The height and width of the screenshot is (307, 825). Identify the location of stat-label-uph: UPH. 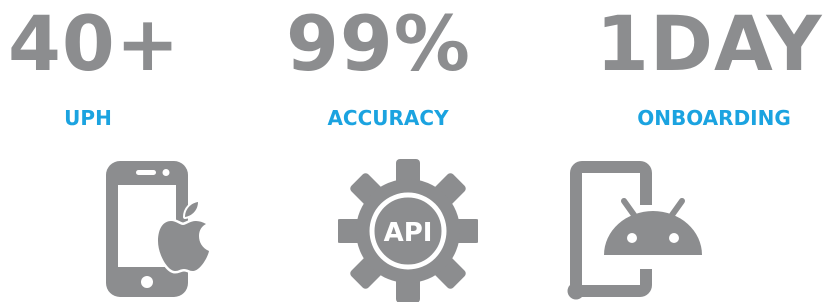
(88, 118).